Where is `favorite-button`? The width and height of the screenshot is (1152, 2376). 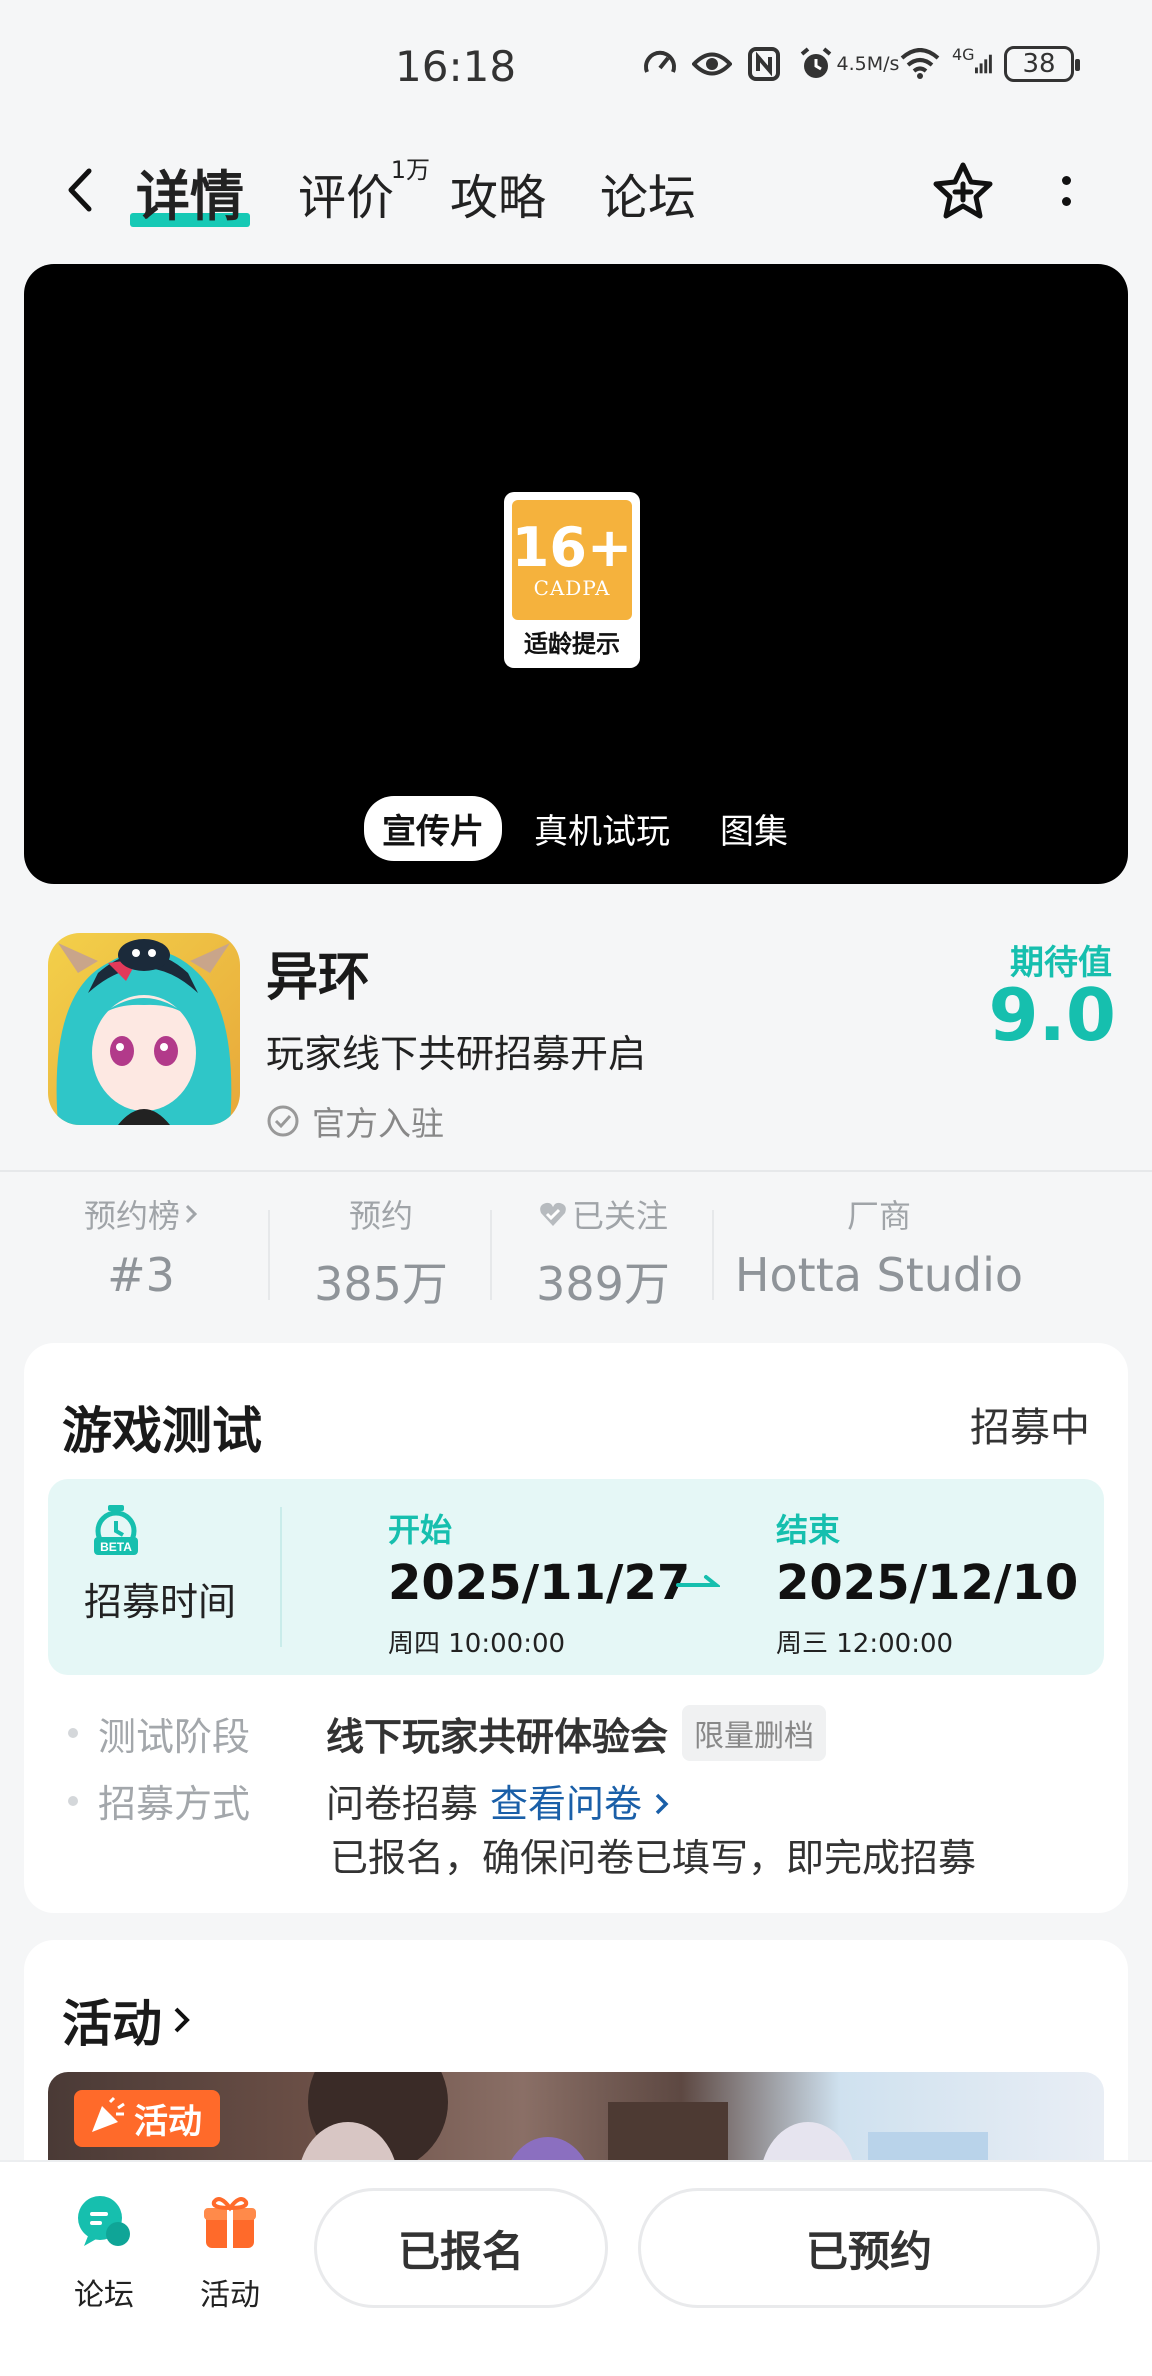 favorite-button is located at coordinates (963, 191).